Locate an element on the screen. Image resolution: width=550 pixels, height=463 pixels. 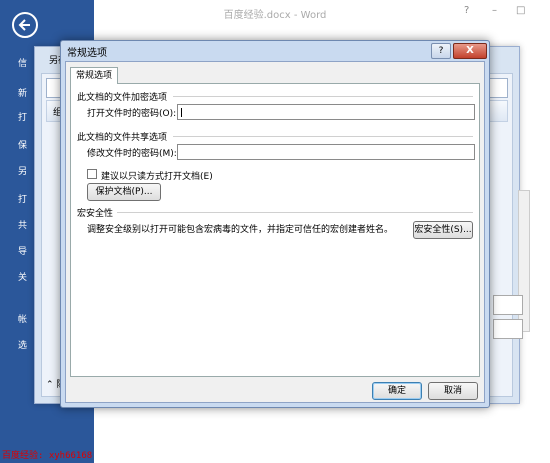
encrypt-group-label: 此文档的文件加密选项 is located at coordinates (122, 98).